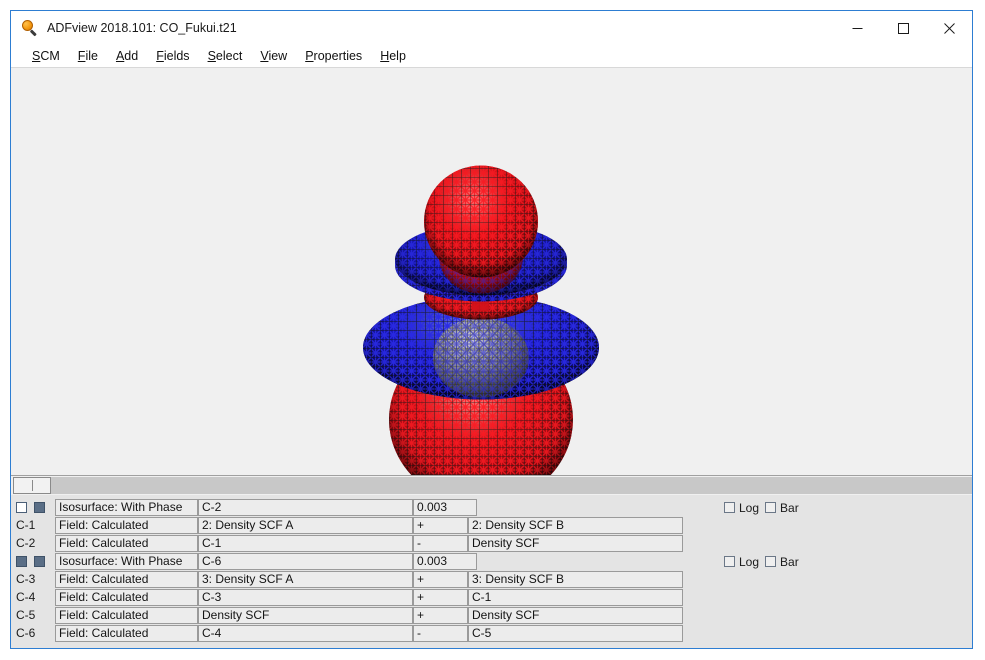 Image resolution: width=985 pixels, height=660 pixels. Describe the element at coordinates (126, 615) in the screenshot. I see `field-type-c5: Field: Calculated` at that location.